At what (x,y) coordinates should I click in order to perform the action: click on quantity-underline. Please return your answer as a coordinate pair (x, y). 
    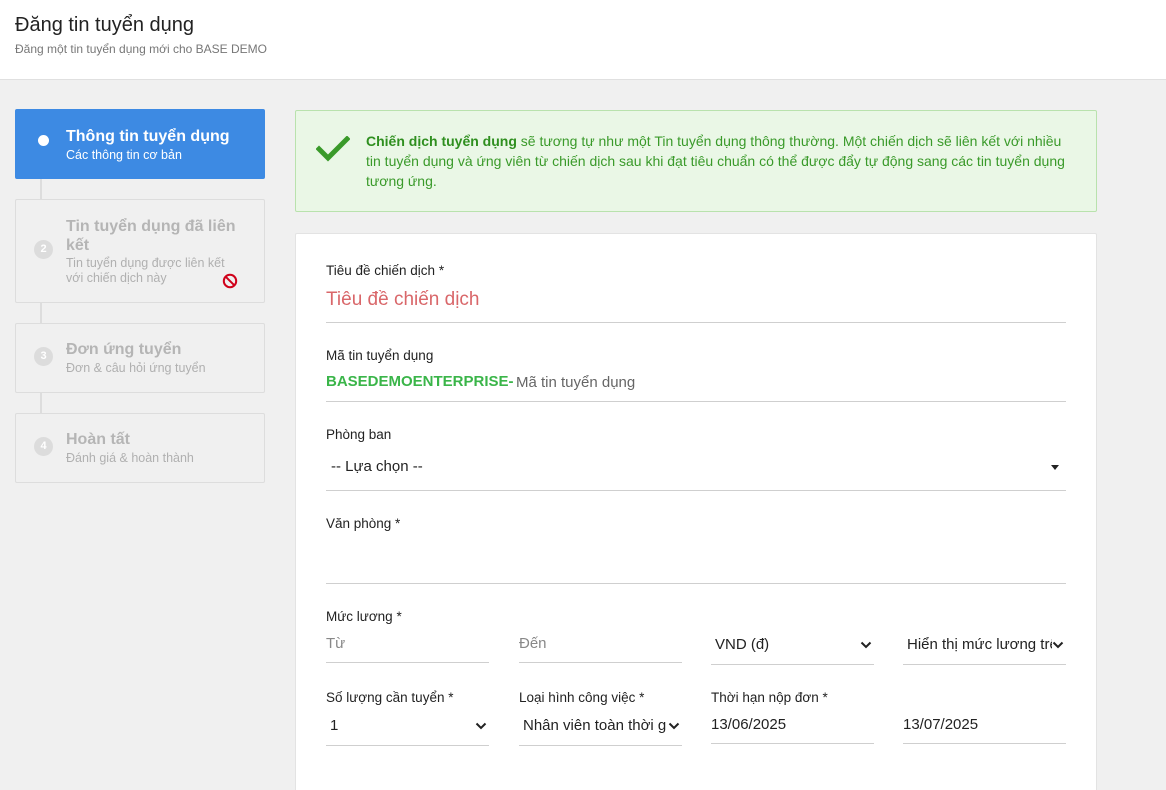
    Looking at the image, I should click on (407, 745).